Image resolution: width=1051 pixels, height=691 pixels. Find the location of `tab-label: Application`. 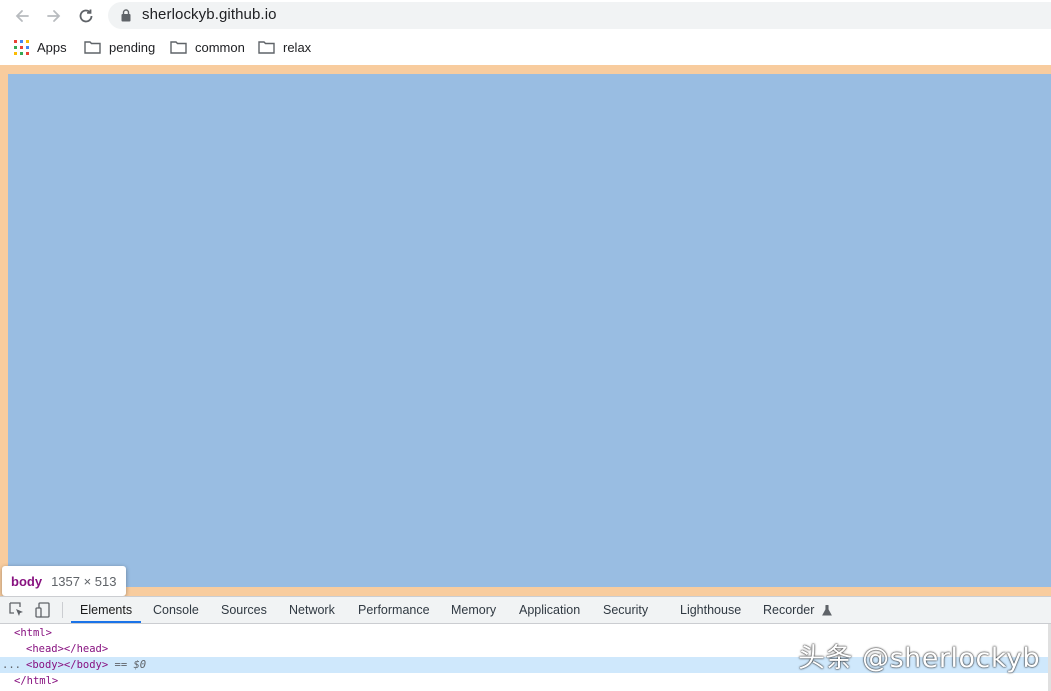

tab-label: Application is located at coordinates (550, 610).